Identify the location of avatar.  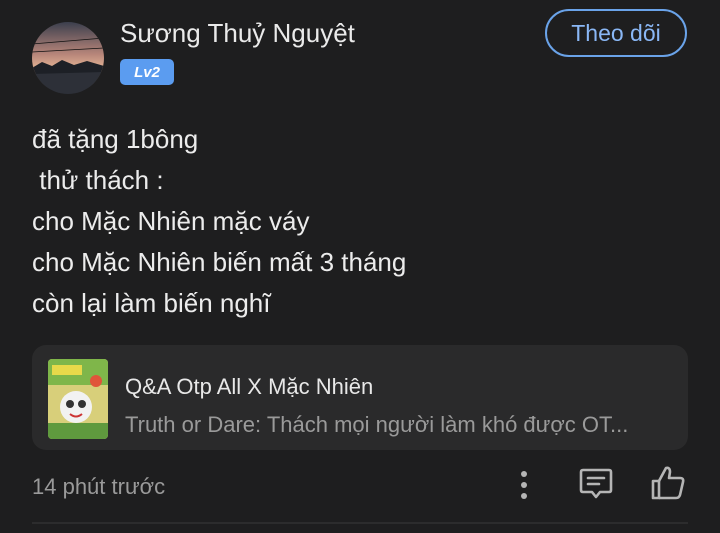
(68, 58).